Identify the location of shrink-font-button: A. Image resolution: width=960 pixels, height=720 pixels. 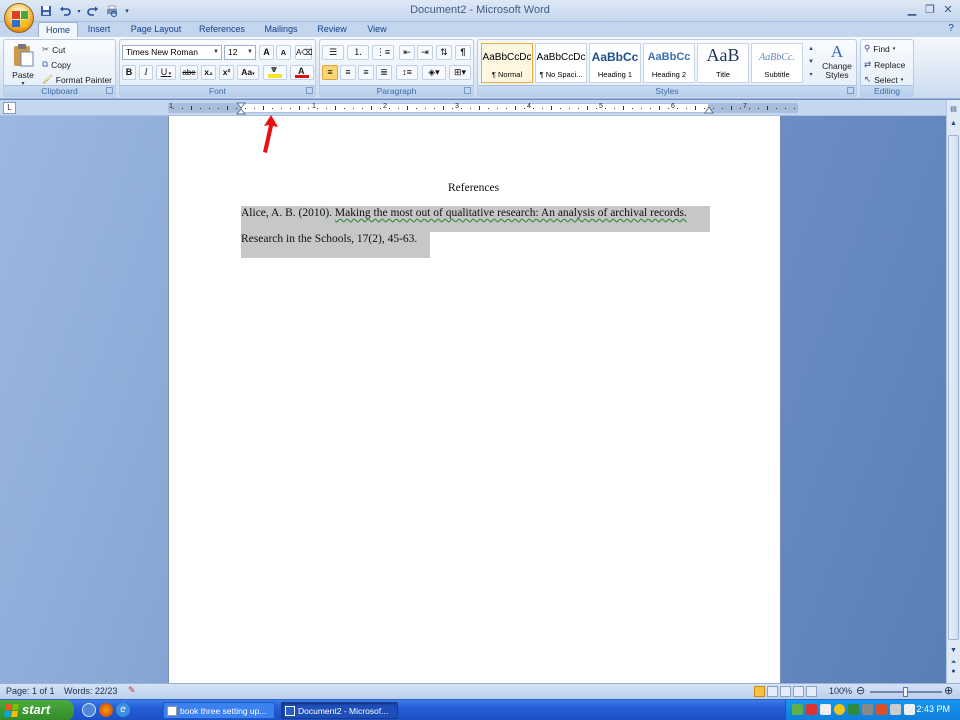
(283, 52).